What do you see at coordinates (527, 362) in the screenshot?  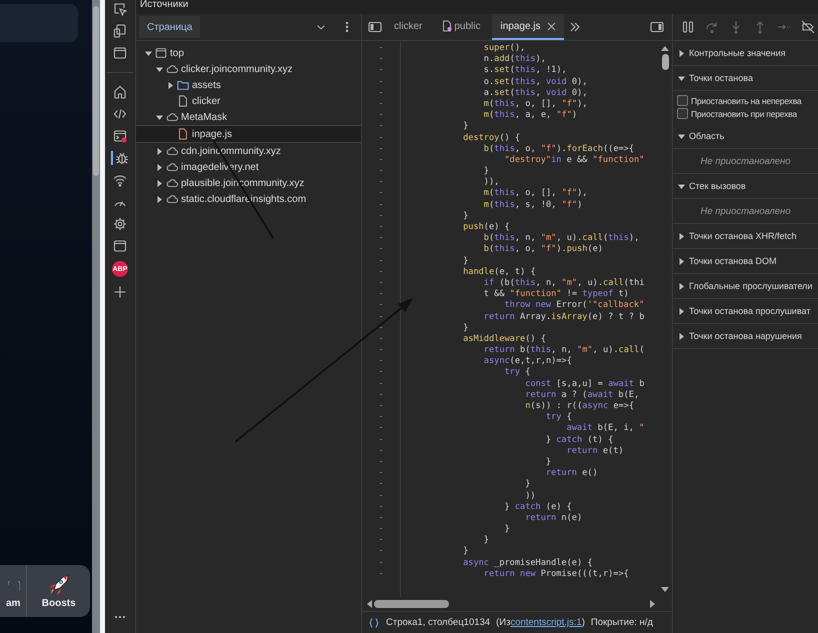 I see `code-line: async(e,t,r,n)=>{` at bounding box center [527, 362].